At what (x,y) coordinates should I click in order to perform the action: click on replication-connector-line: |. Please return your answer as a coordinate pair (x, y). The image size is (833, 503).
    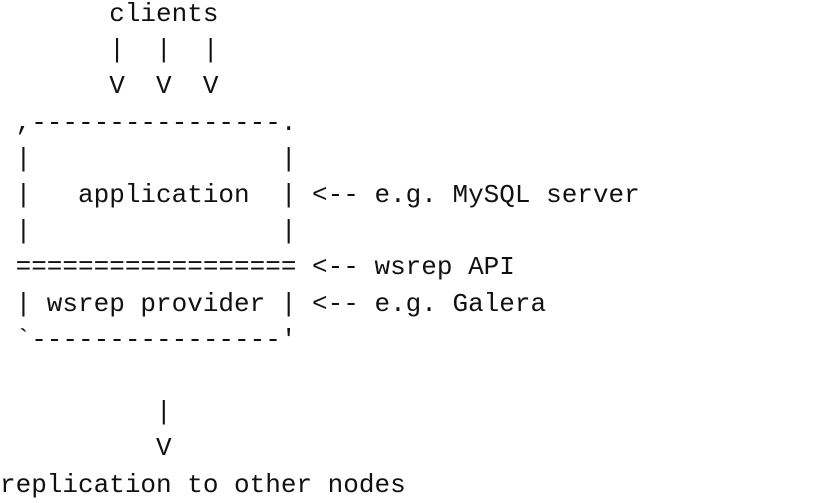
    Looking at the image, I should click on (86, 412).